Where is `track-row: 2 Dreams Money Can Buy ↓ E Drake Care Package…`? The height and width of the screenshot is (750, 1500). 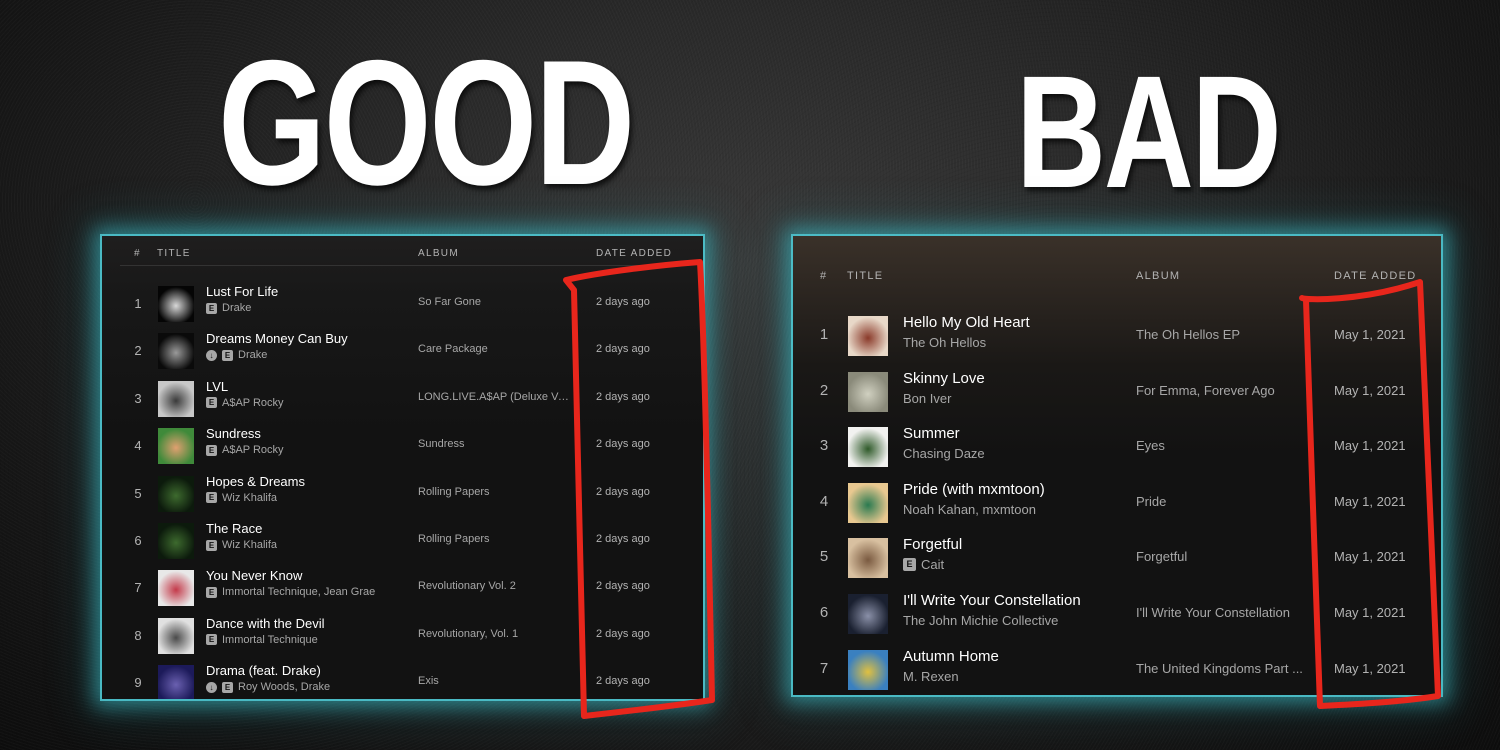 track-row: 2 Dreams Money Can Buy ↓ E Drake Care Package… is located at coordinates (402, 355).